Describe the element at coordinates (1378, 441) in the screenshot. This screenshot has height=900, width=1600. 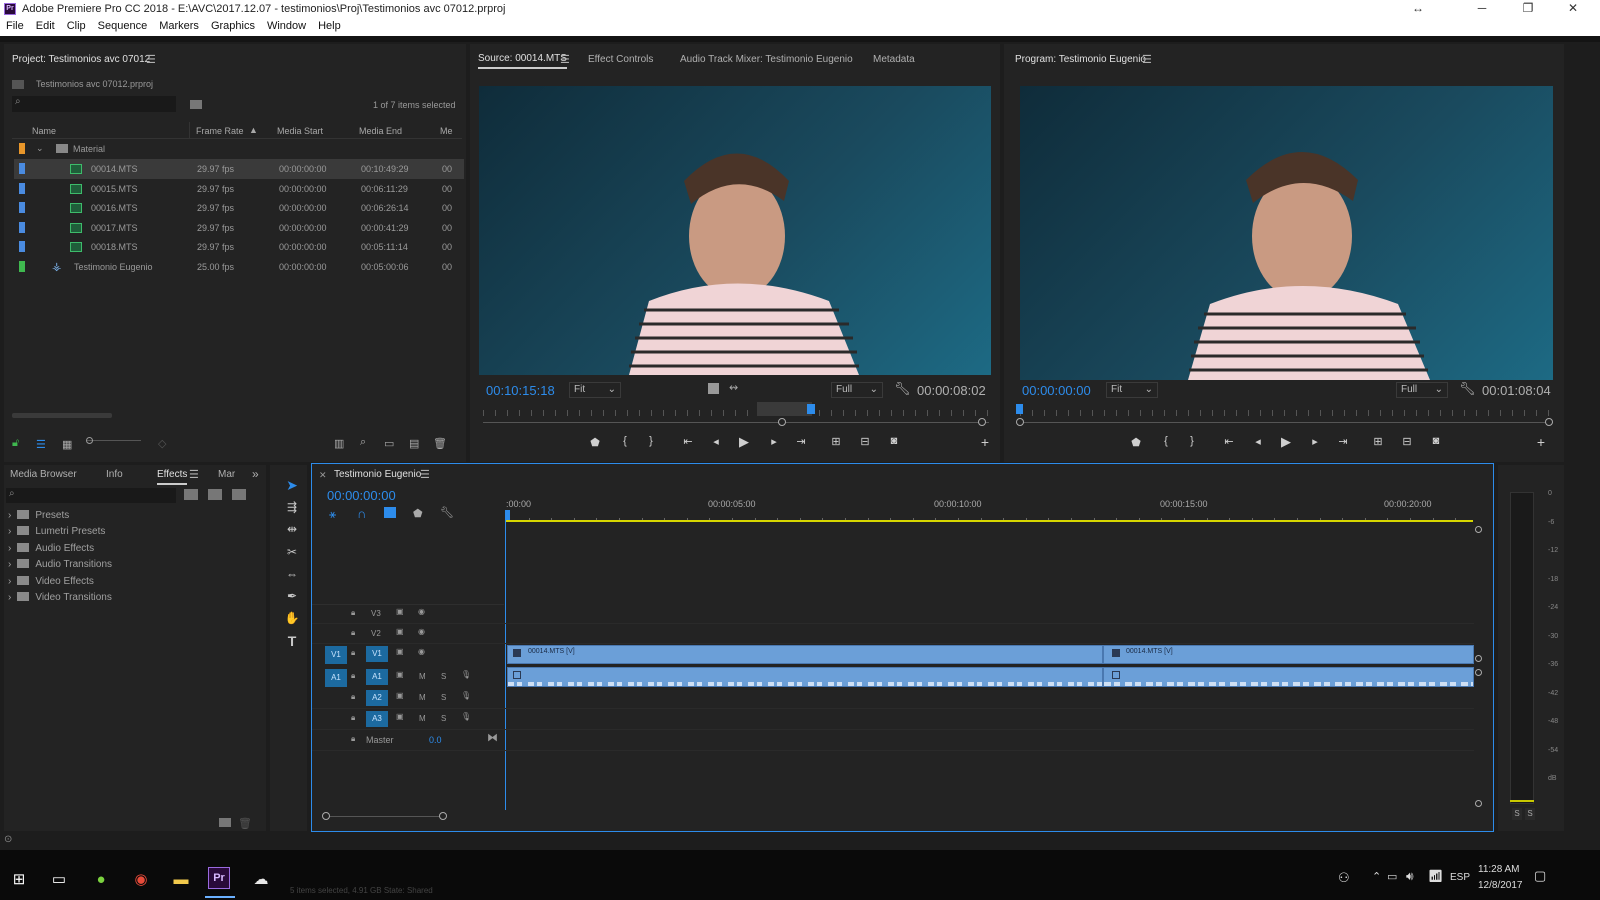
I see `lift-icon: ⊞` at that location.